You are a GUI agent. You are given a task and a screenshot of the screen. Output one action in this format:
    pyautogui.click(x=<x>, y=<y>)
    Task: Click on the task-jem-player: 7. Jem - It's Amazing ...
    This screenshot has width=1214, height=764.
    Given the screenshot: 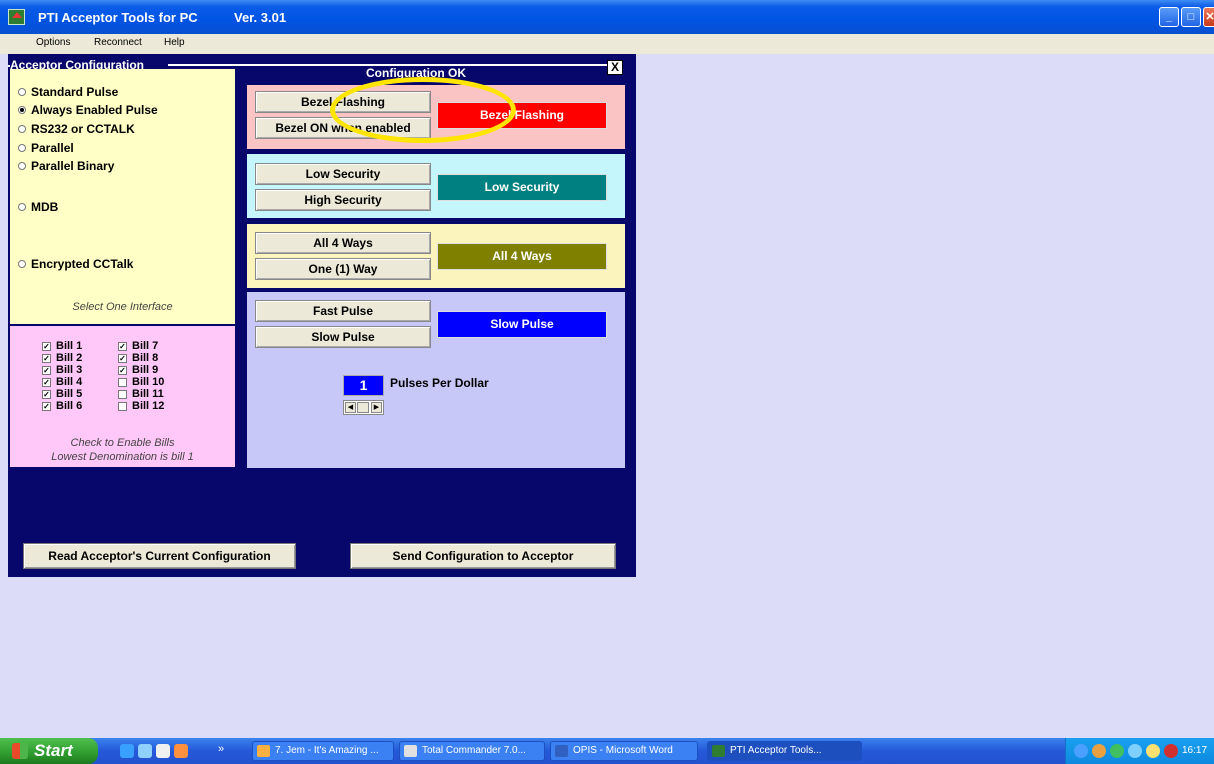 What is the action you would take?
    pyautogui.click(x=323, y=751)
    